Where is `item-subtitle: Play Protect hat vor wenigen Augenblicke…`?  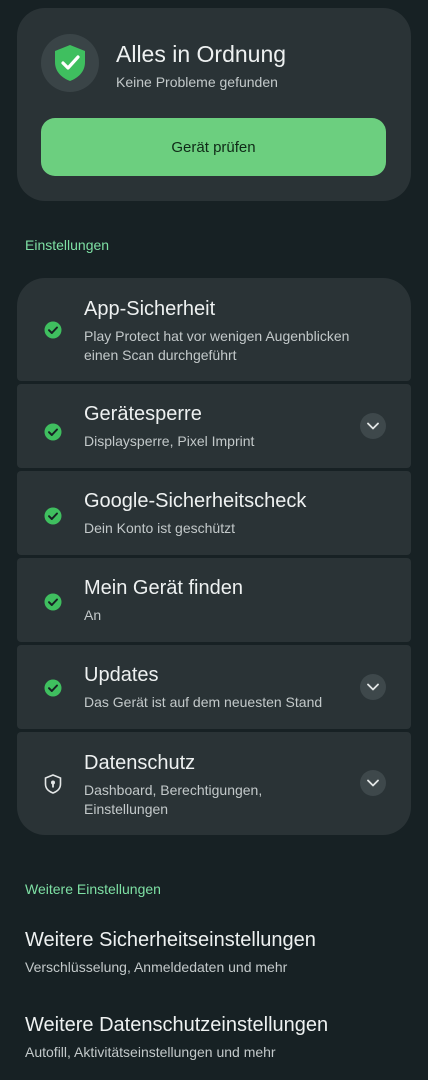
item-subtitle: Play Protect hat vor wenigen Augenblicke… is located at coordinates (217, 345).